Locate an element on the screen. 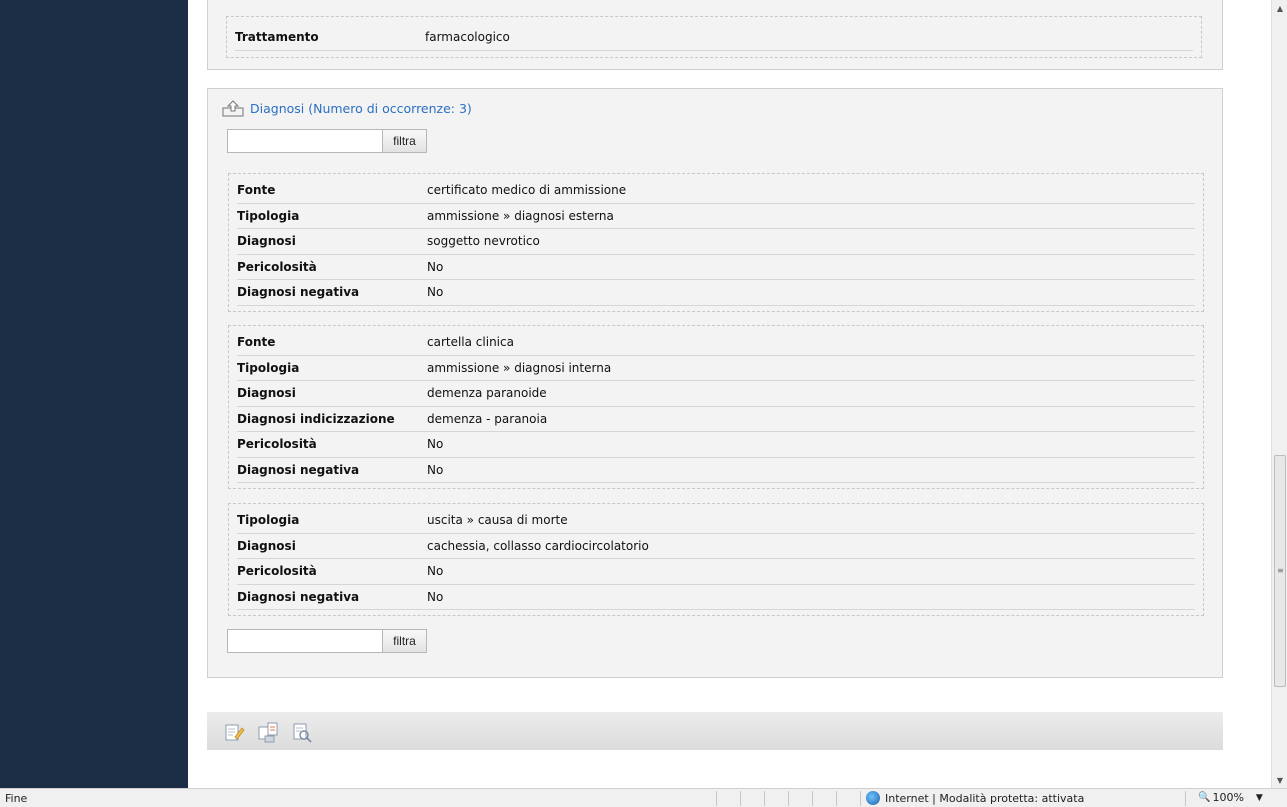  treatment-record: Trattamento farmacologico is located at coordinates (714, 37).